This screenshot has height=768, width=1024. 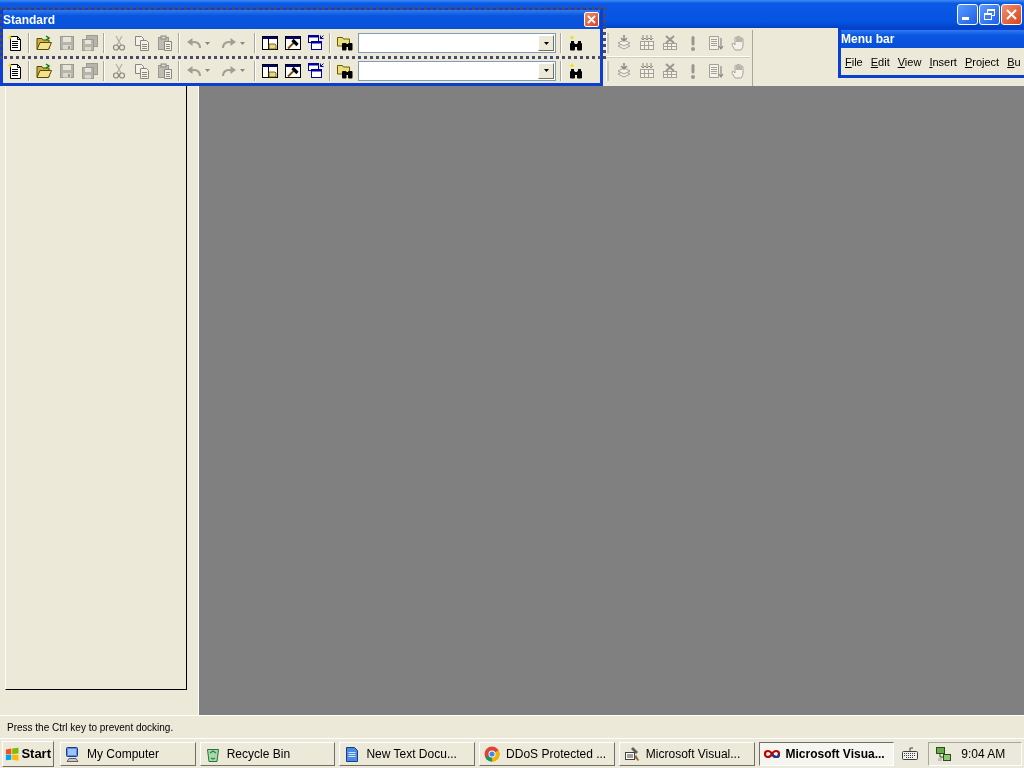 I want to click on restore-icon, so click(x=989, y=14).